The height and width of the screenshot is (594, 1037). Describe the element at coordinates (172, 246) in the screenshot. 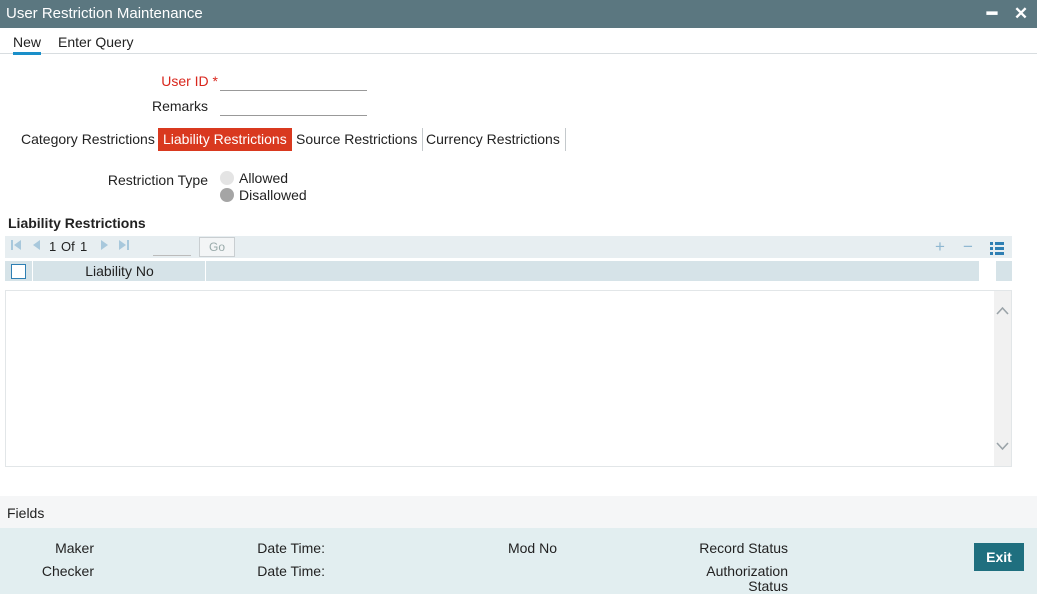

I see `page-number-input` at that location.